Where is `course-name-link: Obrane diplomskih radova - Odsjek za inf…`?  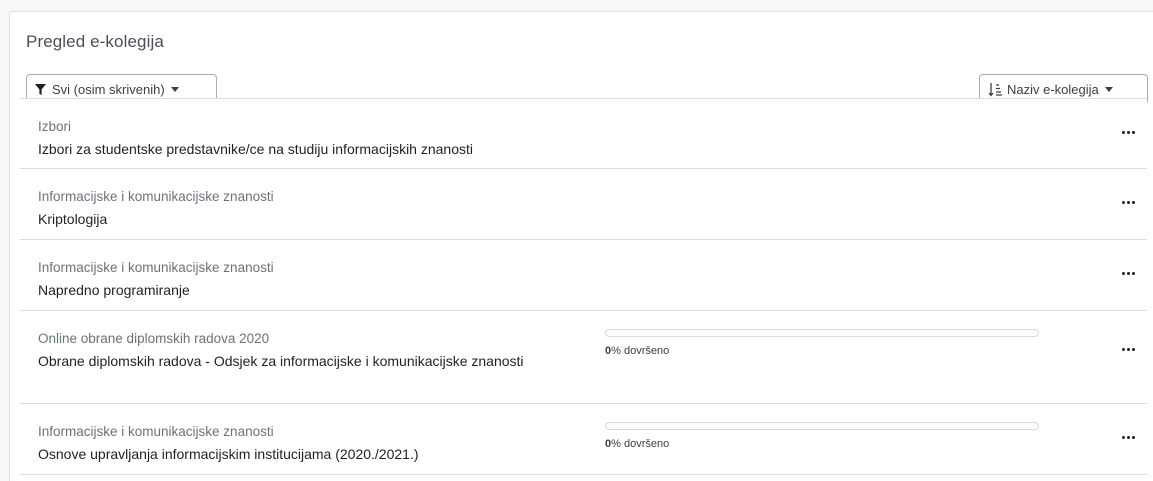
course-name-link: Obrane diplomskih radova - Odsjek za inf… is located at coordinates (288, 361).